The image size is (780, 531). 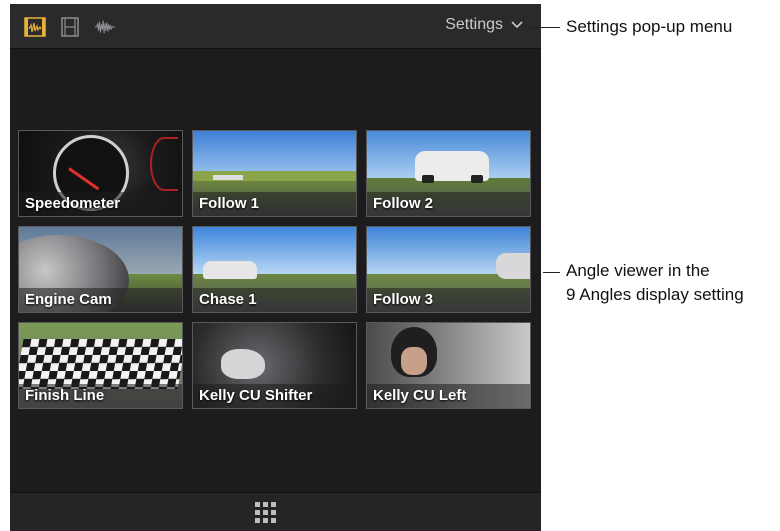 I want to click on angle-label: Finish Line, so click(x=65, y=395).